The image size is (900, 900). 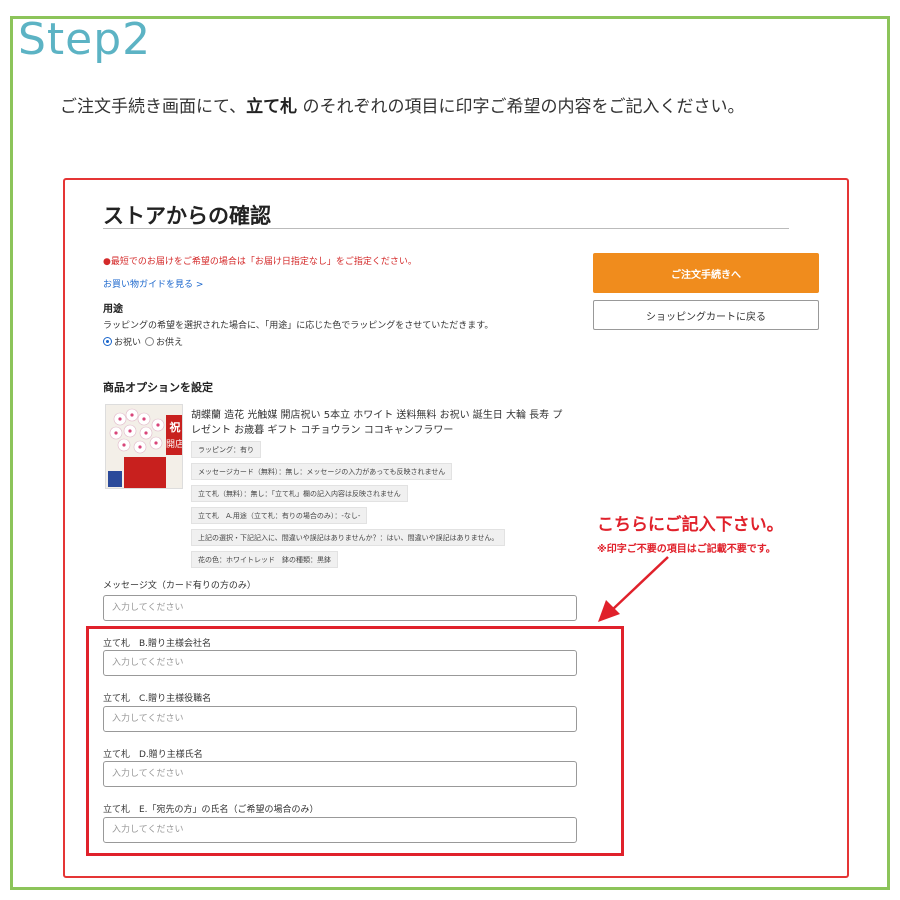 I want to click on usage-label: 用途, so click(x=113, y=309).